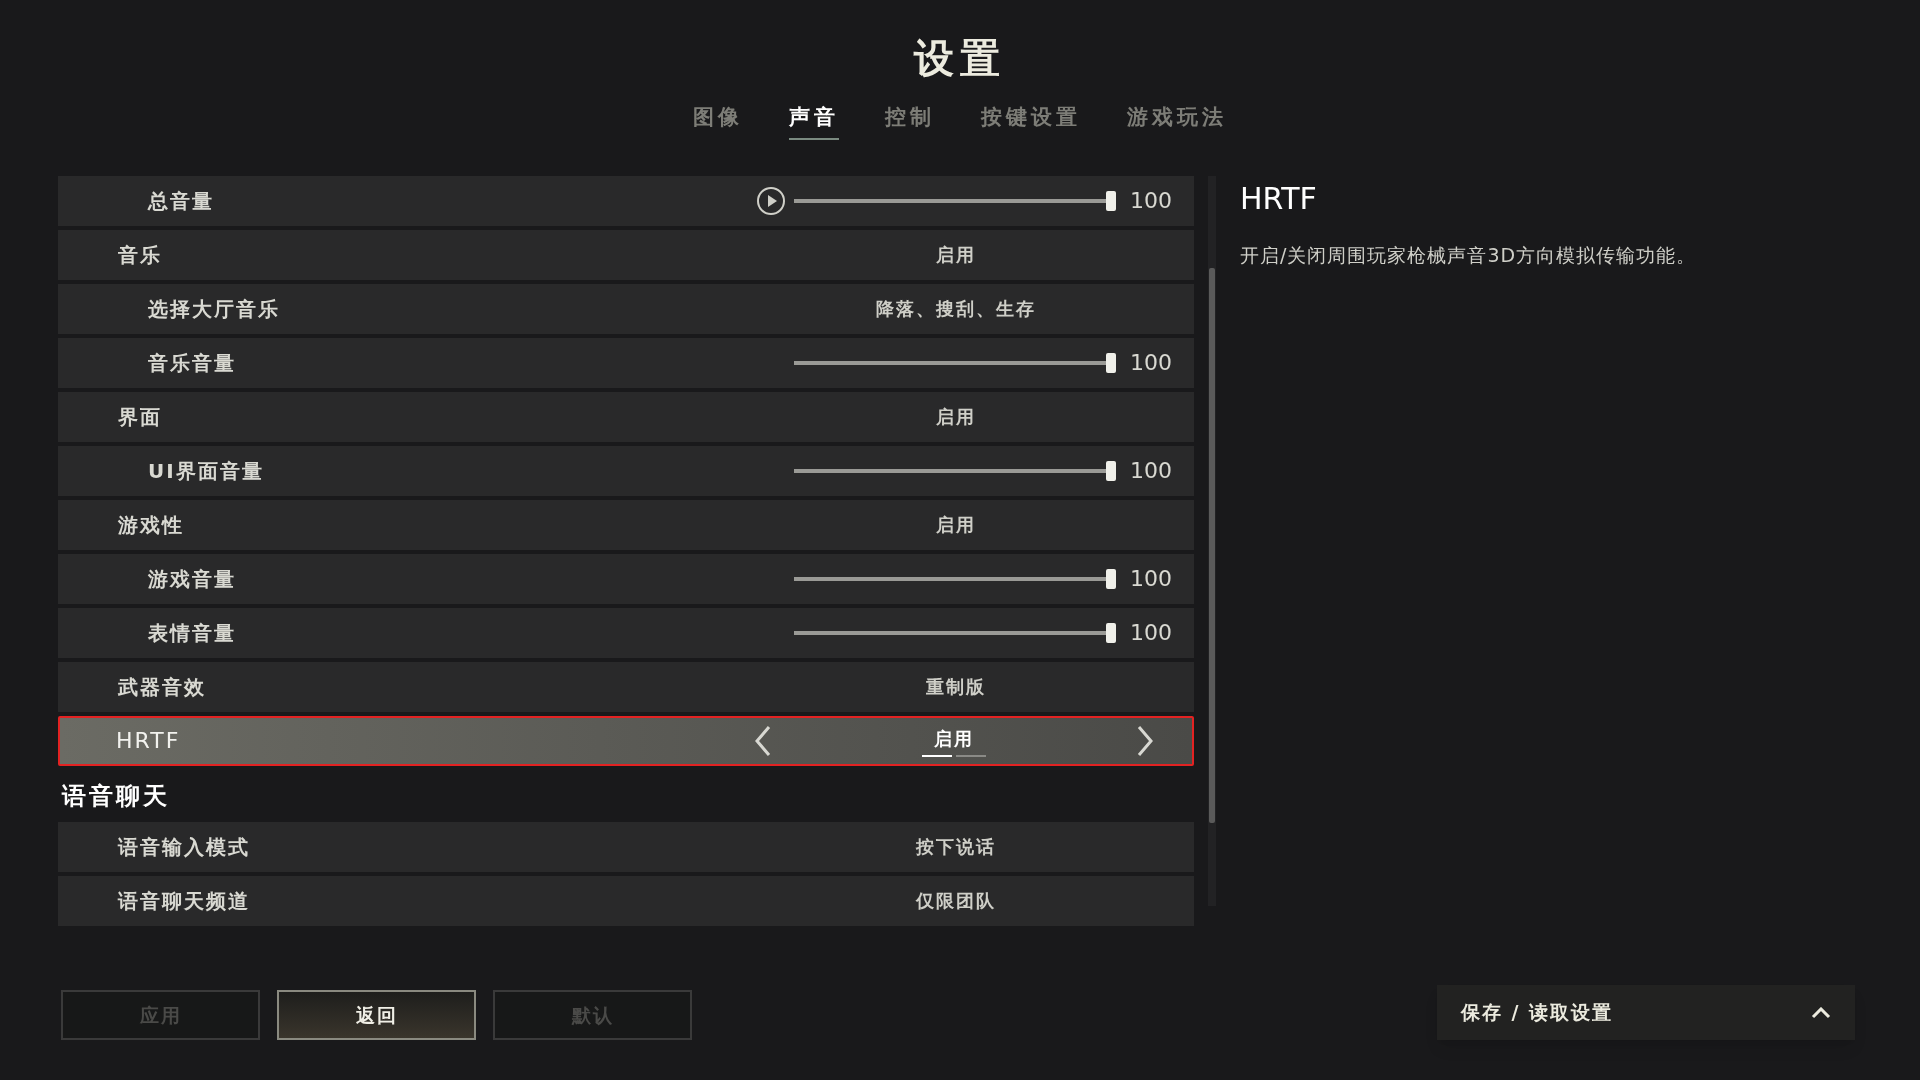  Describe the element at coordinates (180, 201) in the screenshot. I see `setting-label: 总音量` at that location.